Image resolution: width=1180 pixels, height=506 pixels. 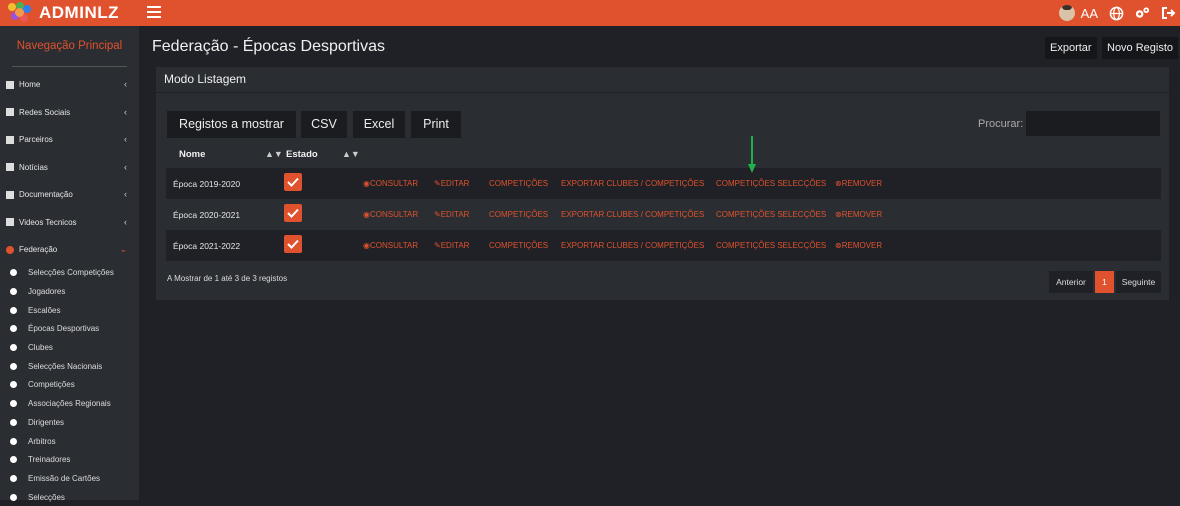 I want to click on records-to-show-button: Registos a mostrar, so click(x=231, y=124).